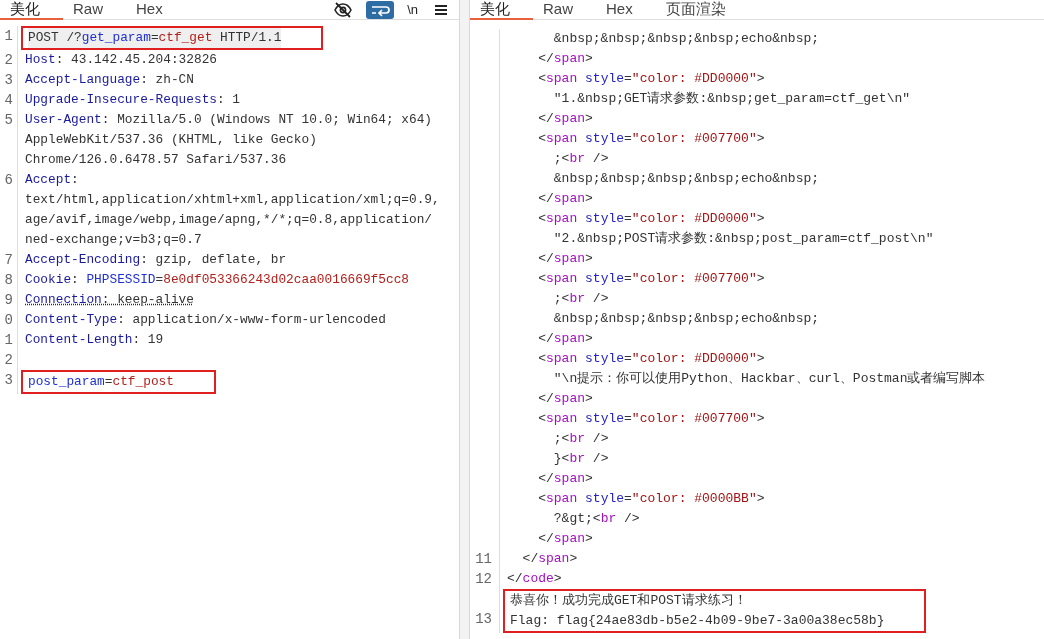 The image size is (1044, 639). Describe the element at coordinates (743, 238) in the screenshot. I see `code-line: "2.&nbsp;POST请求参数:&nbsp;post_param=ctf_post\n"` at that location.